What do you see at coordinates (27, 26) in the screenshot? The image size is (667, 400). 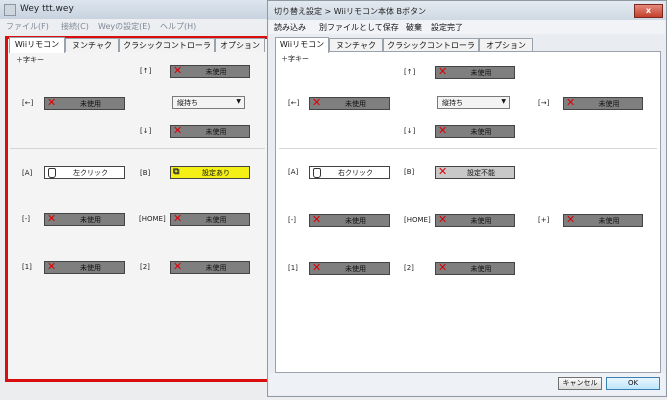 I see `menu-file: ファイル(F)` at bounding box center [27, 26].